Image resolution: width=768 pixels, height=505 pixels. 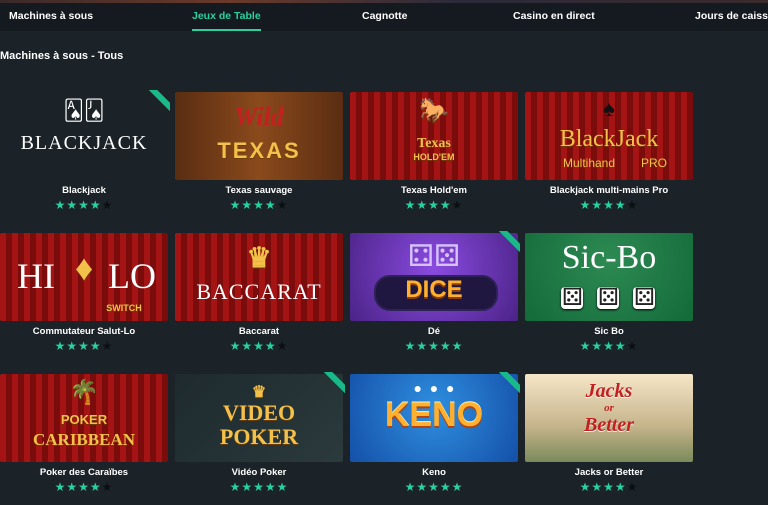 I want to click on palm-tree-icon: 🌴, so click(x=84, y=392).